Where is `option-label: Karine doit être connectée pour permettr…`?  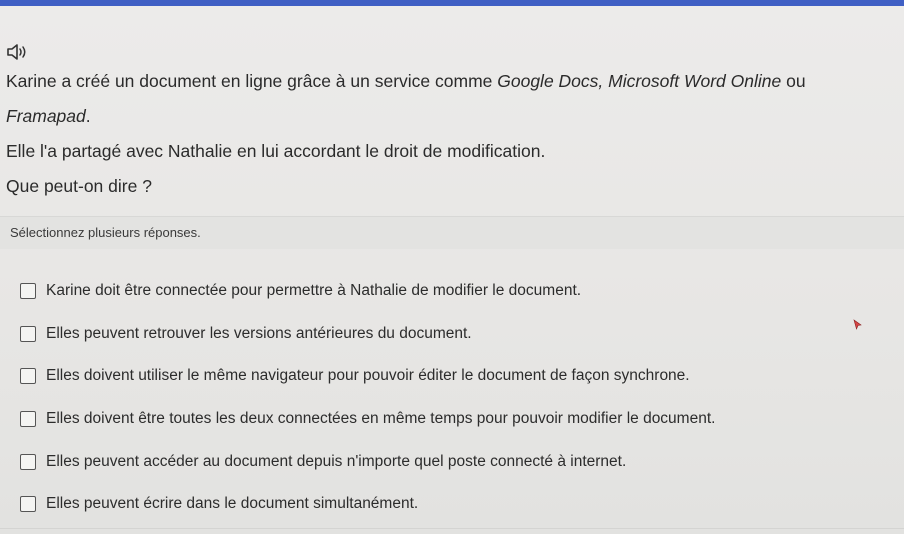 option-label: Karine doit être connectée pour permettr… is located at coordinates (314, 291).